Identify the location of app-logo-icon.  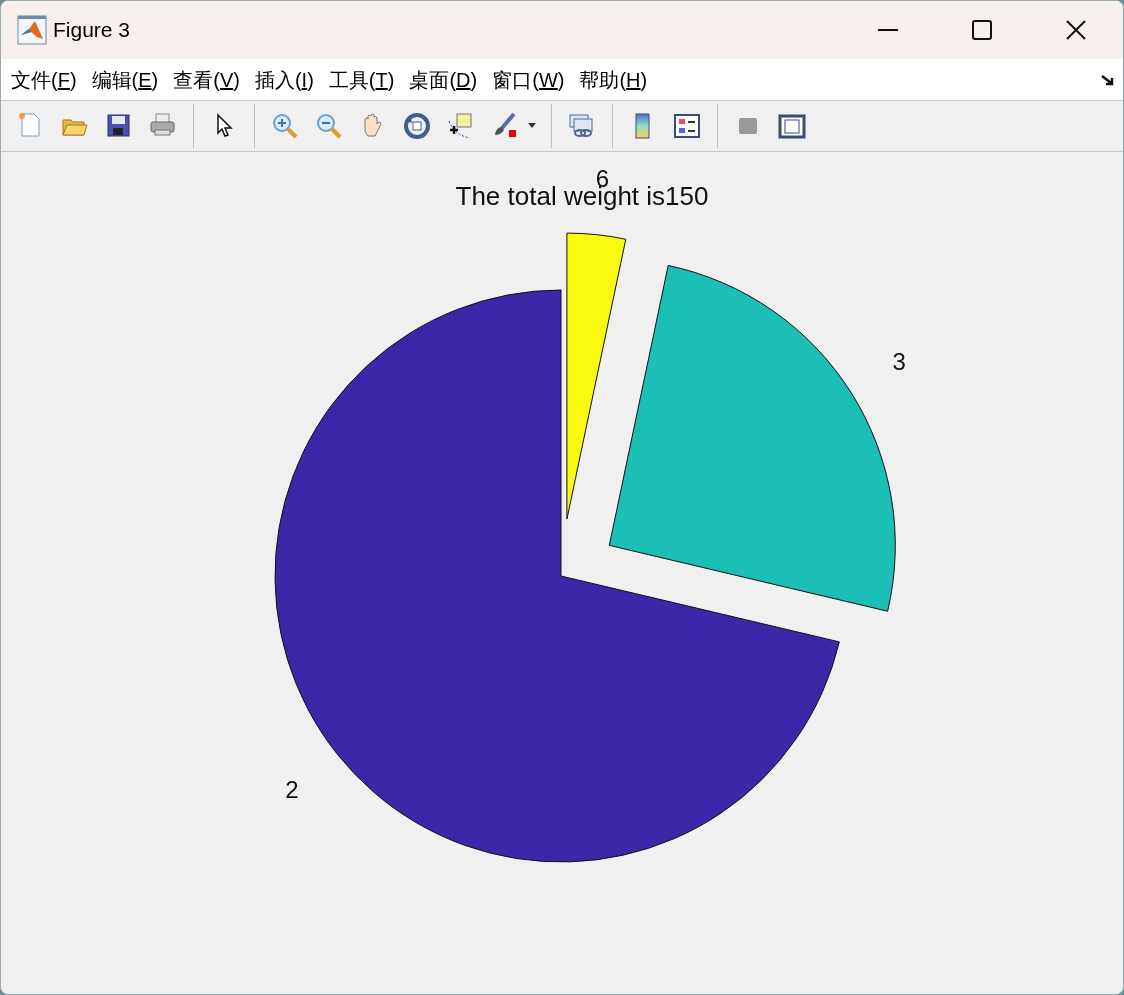
(32, 30).